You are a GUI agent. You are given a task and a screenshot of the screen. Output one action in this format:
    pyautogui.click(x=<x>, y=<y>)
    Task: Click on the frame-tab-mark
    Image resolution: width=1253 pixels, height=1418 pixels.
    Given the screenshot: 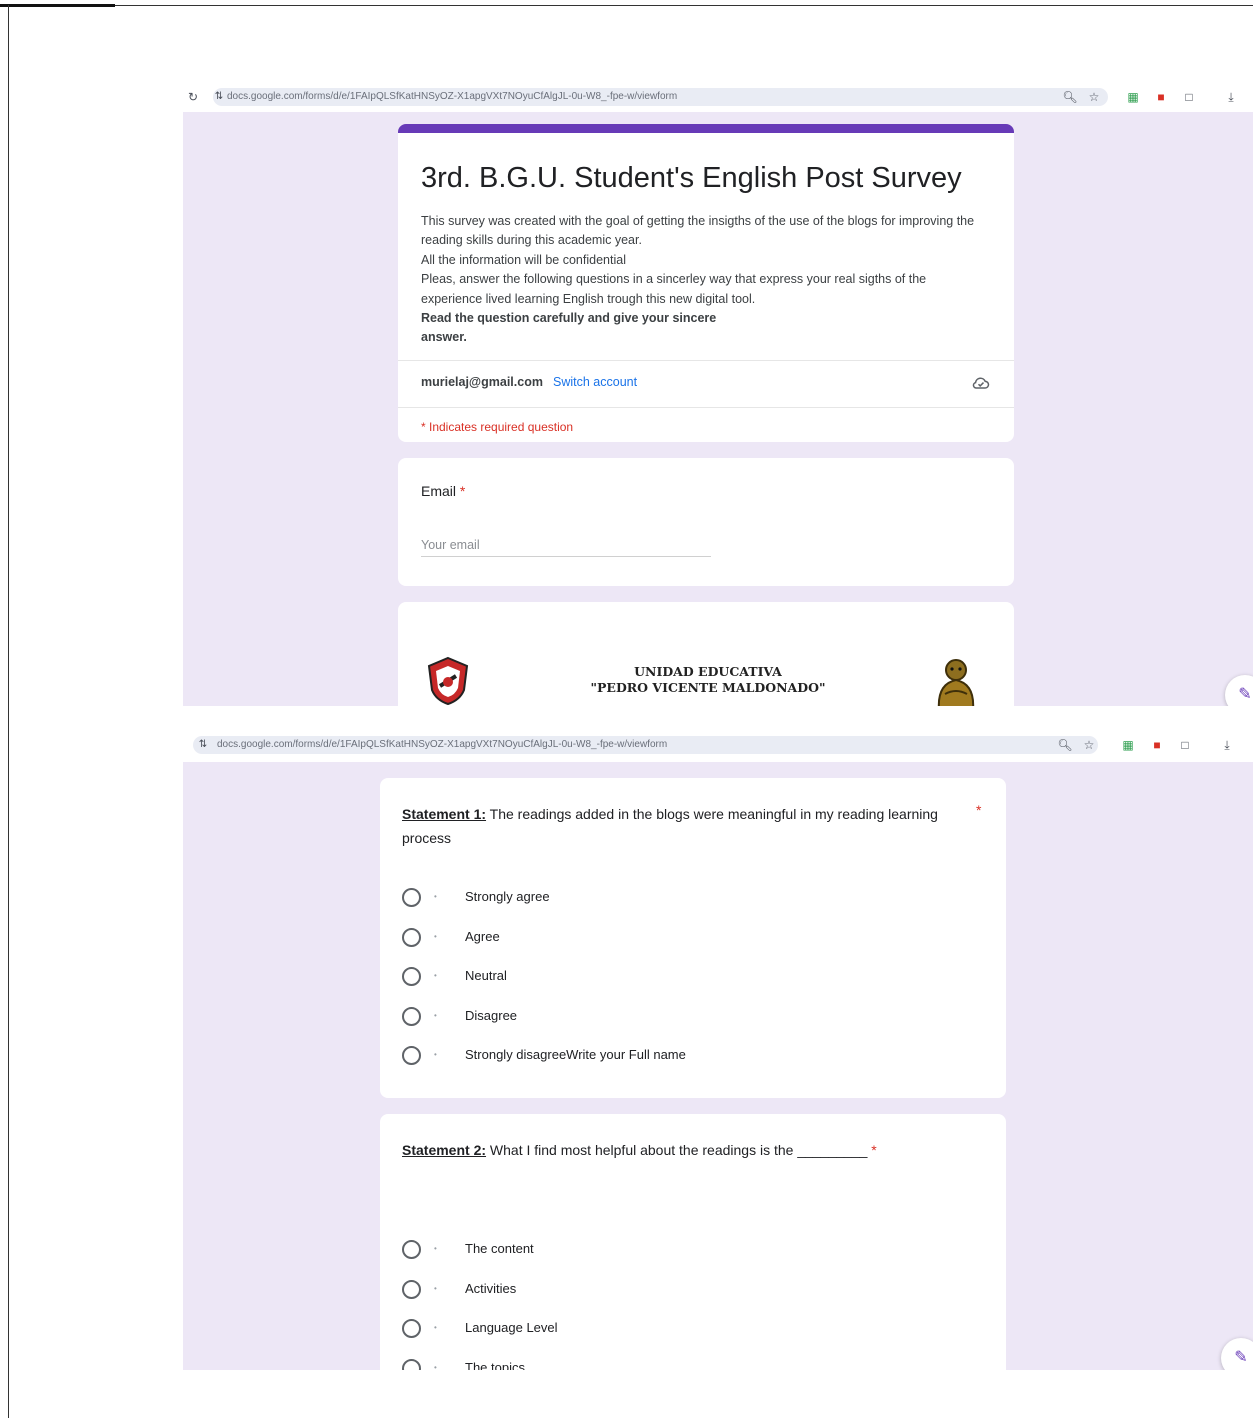 What is the action you would take?
    pyautogui.click(x=57, y=5)
    